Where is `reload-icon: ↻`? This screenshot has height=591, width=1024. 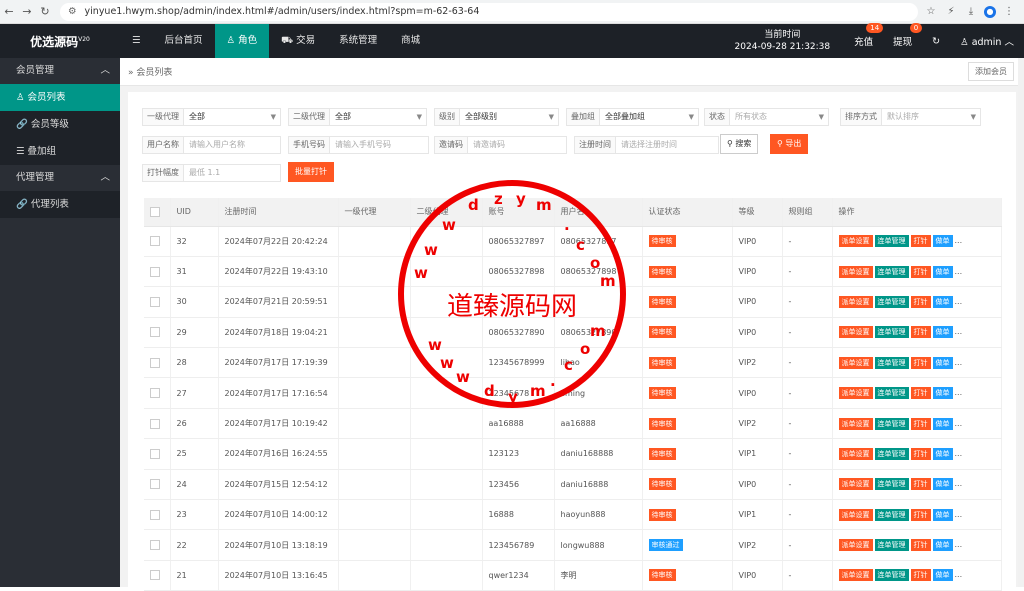
reload-icon: ↻ is located at coordinates (45, 11).